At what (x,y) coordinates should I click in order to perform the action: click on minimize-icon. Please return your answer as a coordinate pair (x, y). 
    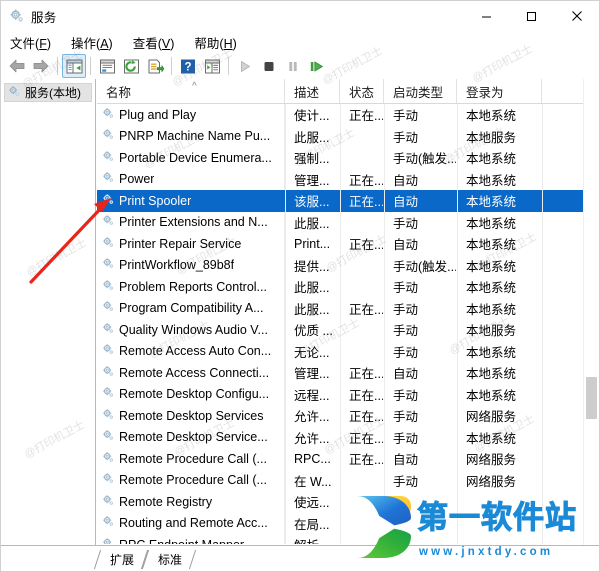
    Looking at the image, I should click on (486, 16).